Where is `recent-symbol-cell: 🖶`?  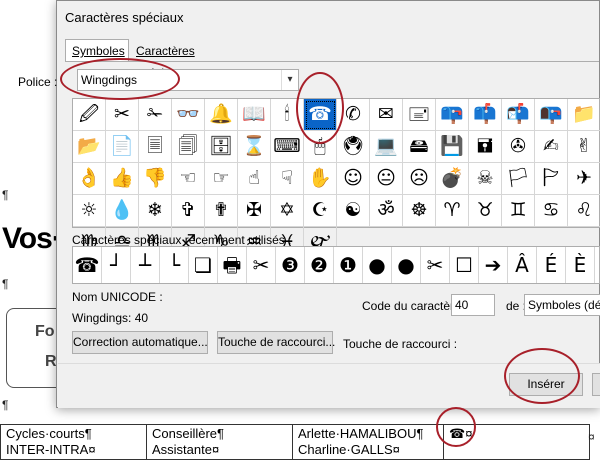 recent-symbol-cell: 🖶 is located at coordinates (232, 265).